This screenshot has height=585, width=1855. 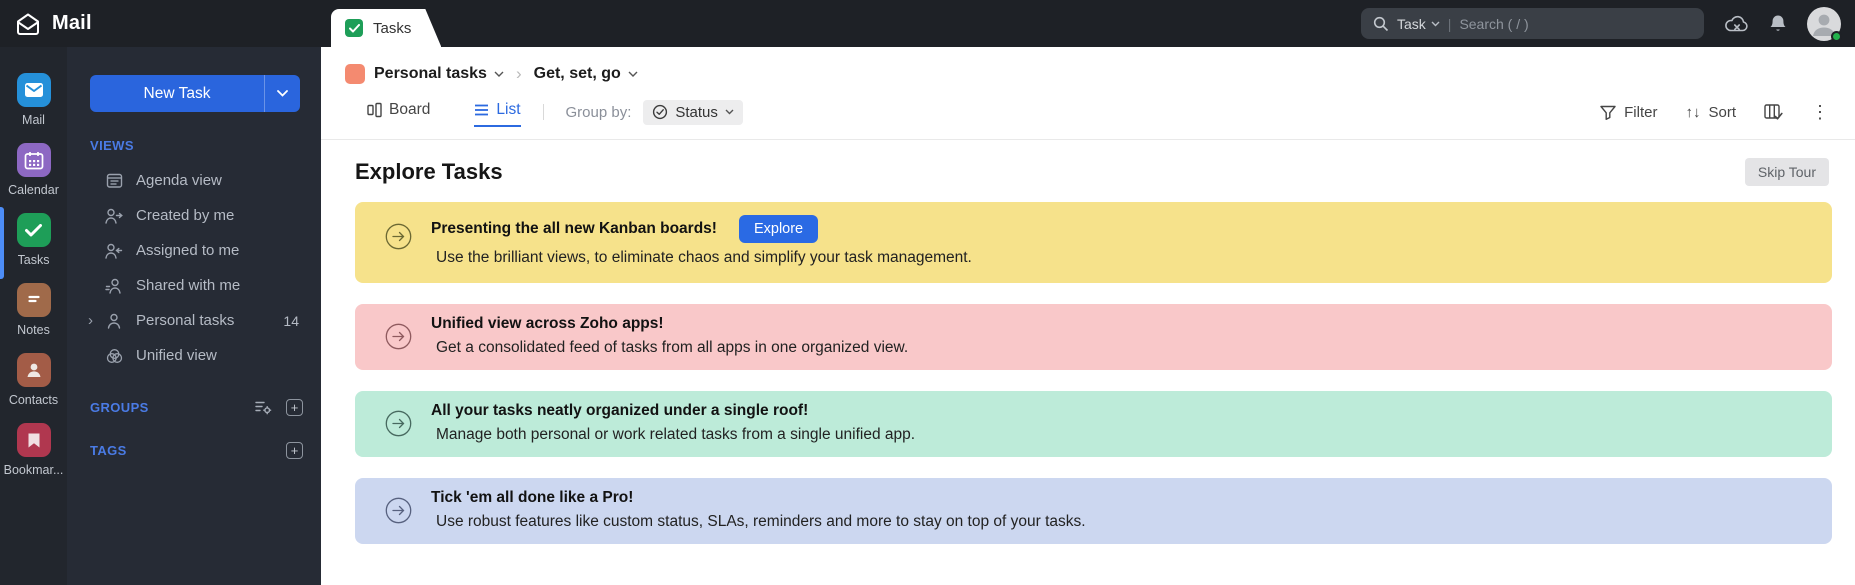 What do you see at coordinates (33, 160) in the screenshot?
I see `calendar-icon` at bounding box center [33, 160].